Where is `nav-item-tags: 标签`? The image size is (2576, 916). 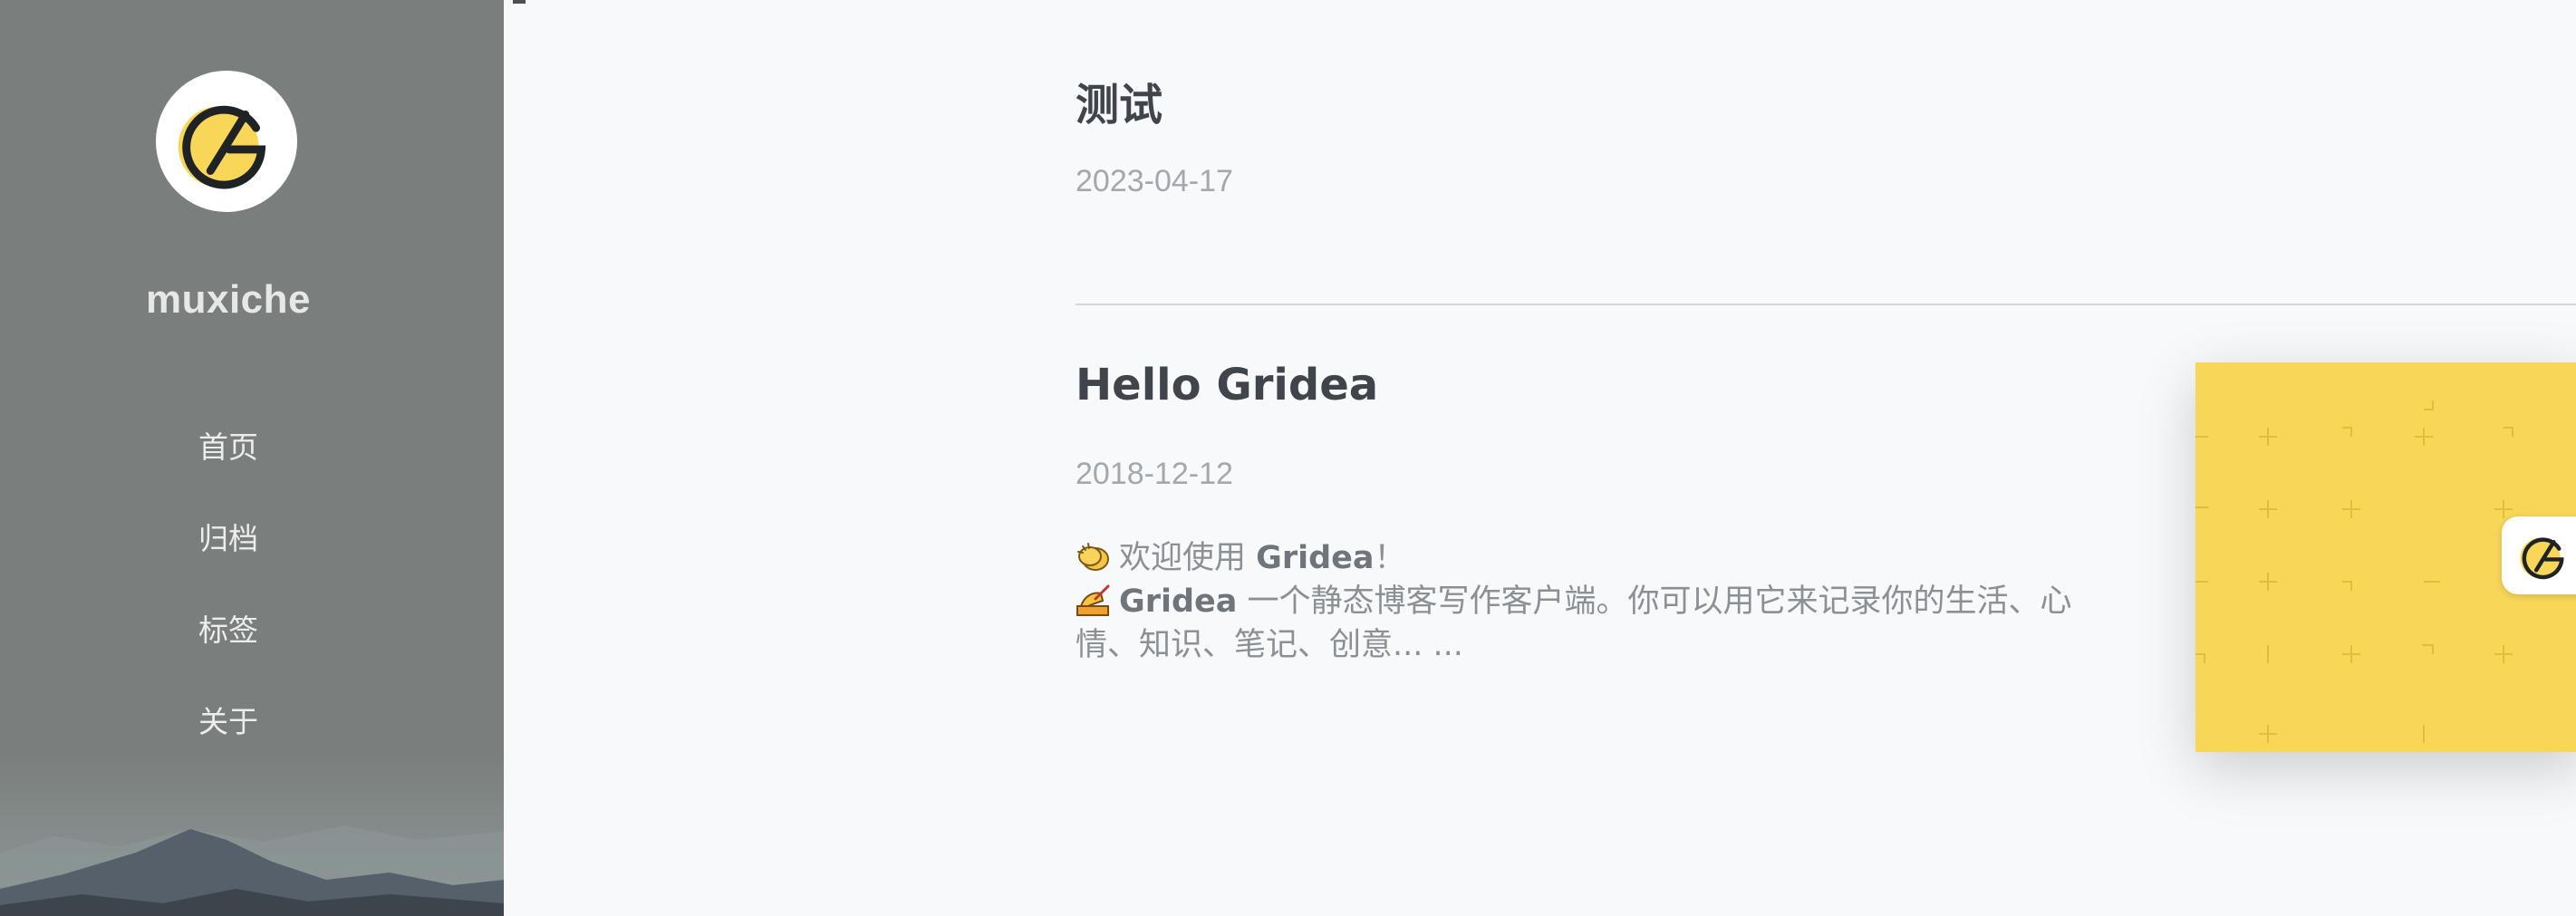
nav-item-tags: 标签 is located at coordinates (228, 647).